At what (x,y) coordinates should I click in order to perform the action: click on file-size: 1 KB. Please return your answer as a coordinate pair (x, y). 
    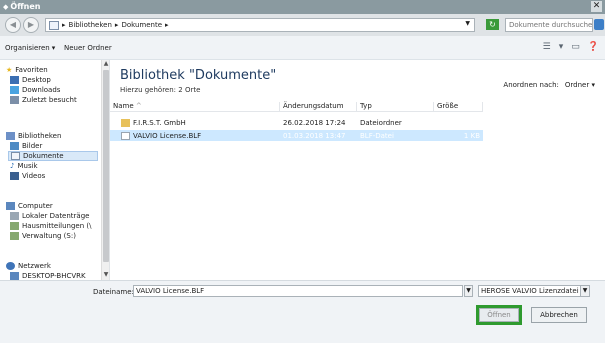
    Looking at the image, I should click on (471, 136).